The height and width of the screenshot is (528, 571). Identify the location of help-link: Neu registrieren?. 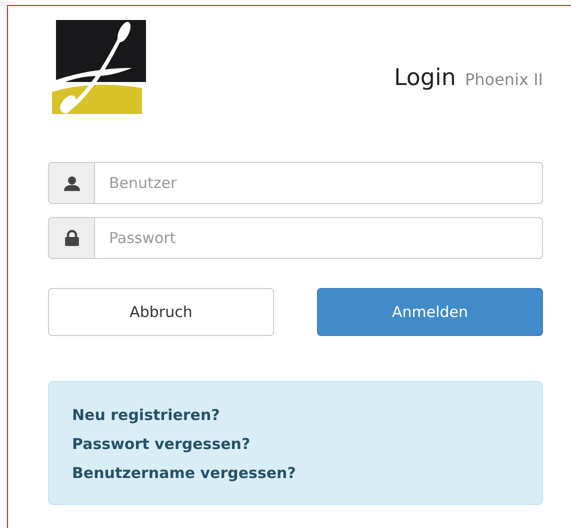
(295, 415).